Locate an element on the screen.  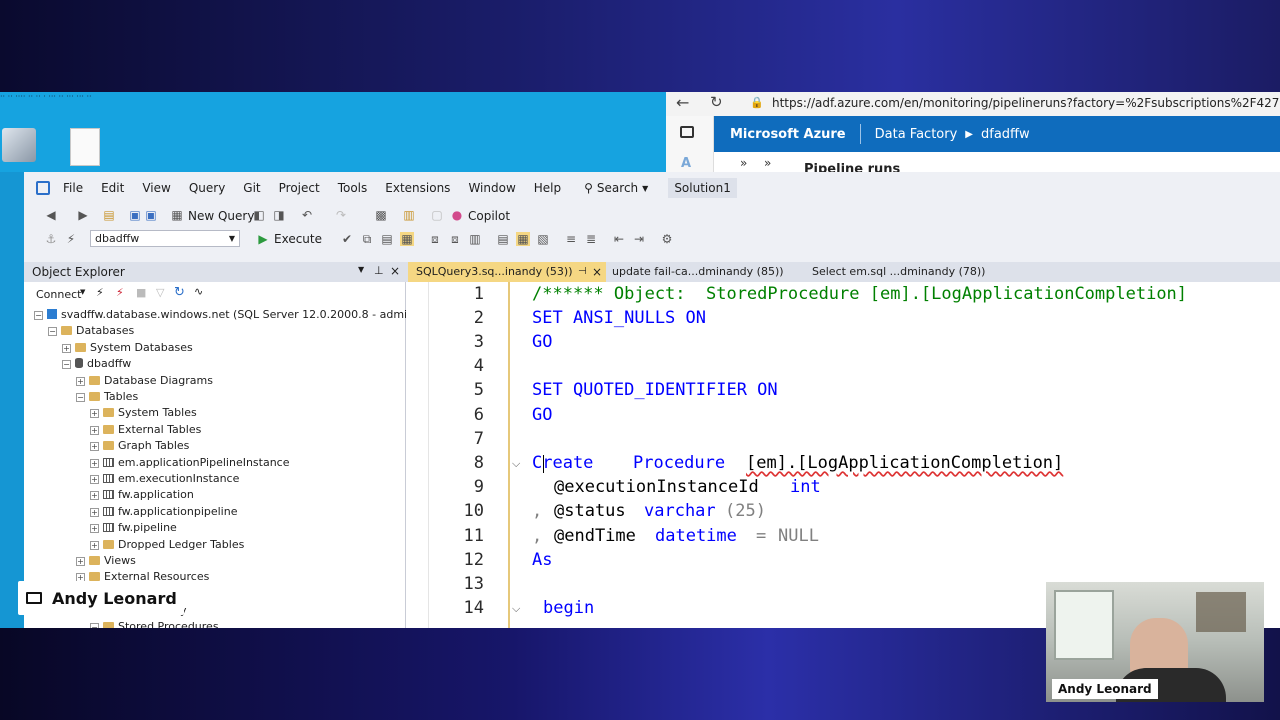
menu-project: Project is located at coordinates (299, 188).